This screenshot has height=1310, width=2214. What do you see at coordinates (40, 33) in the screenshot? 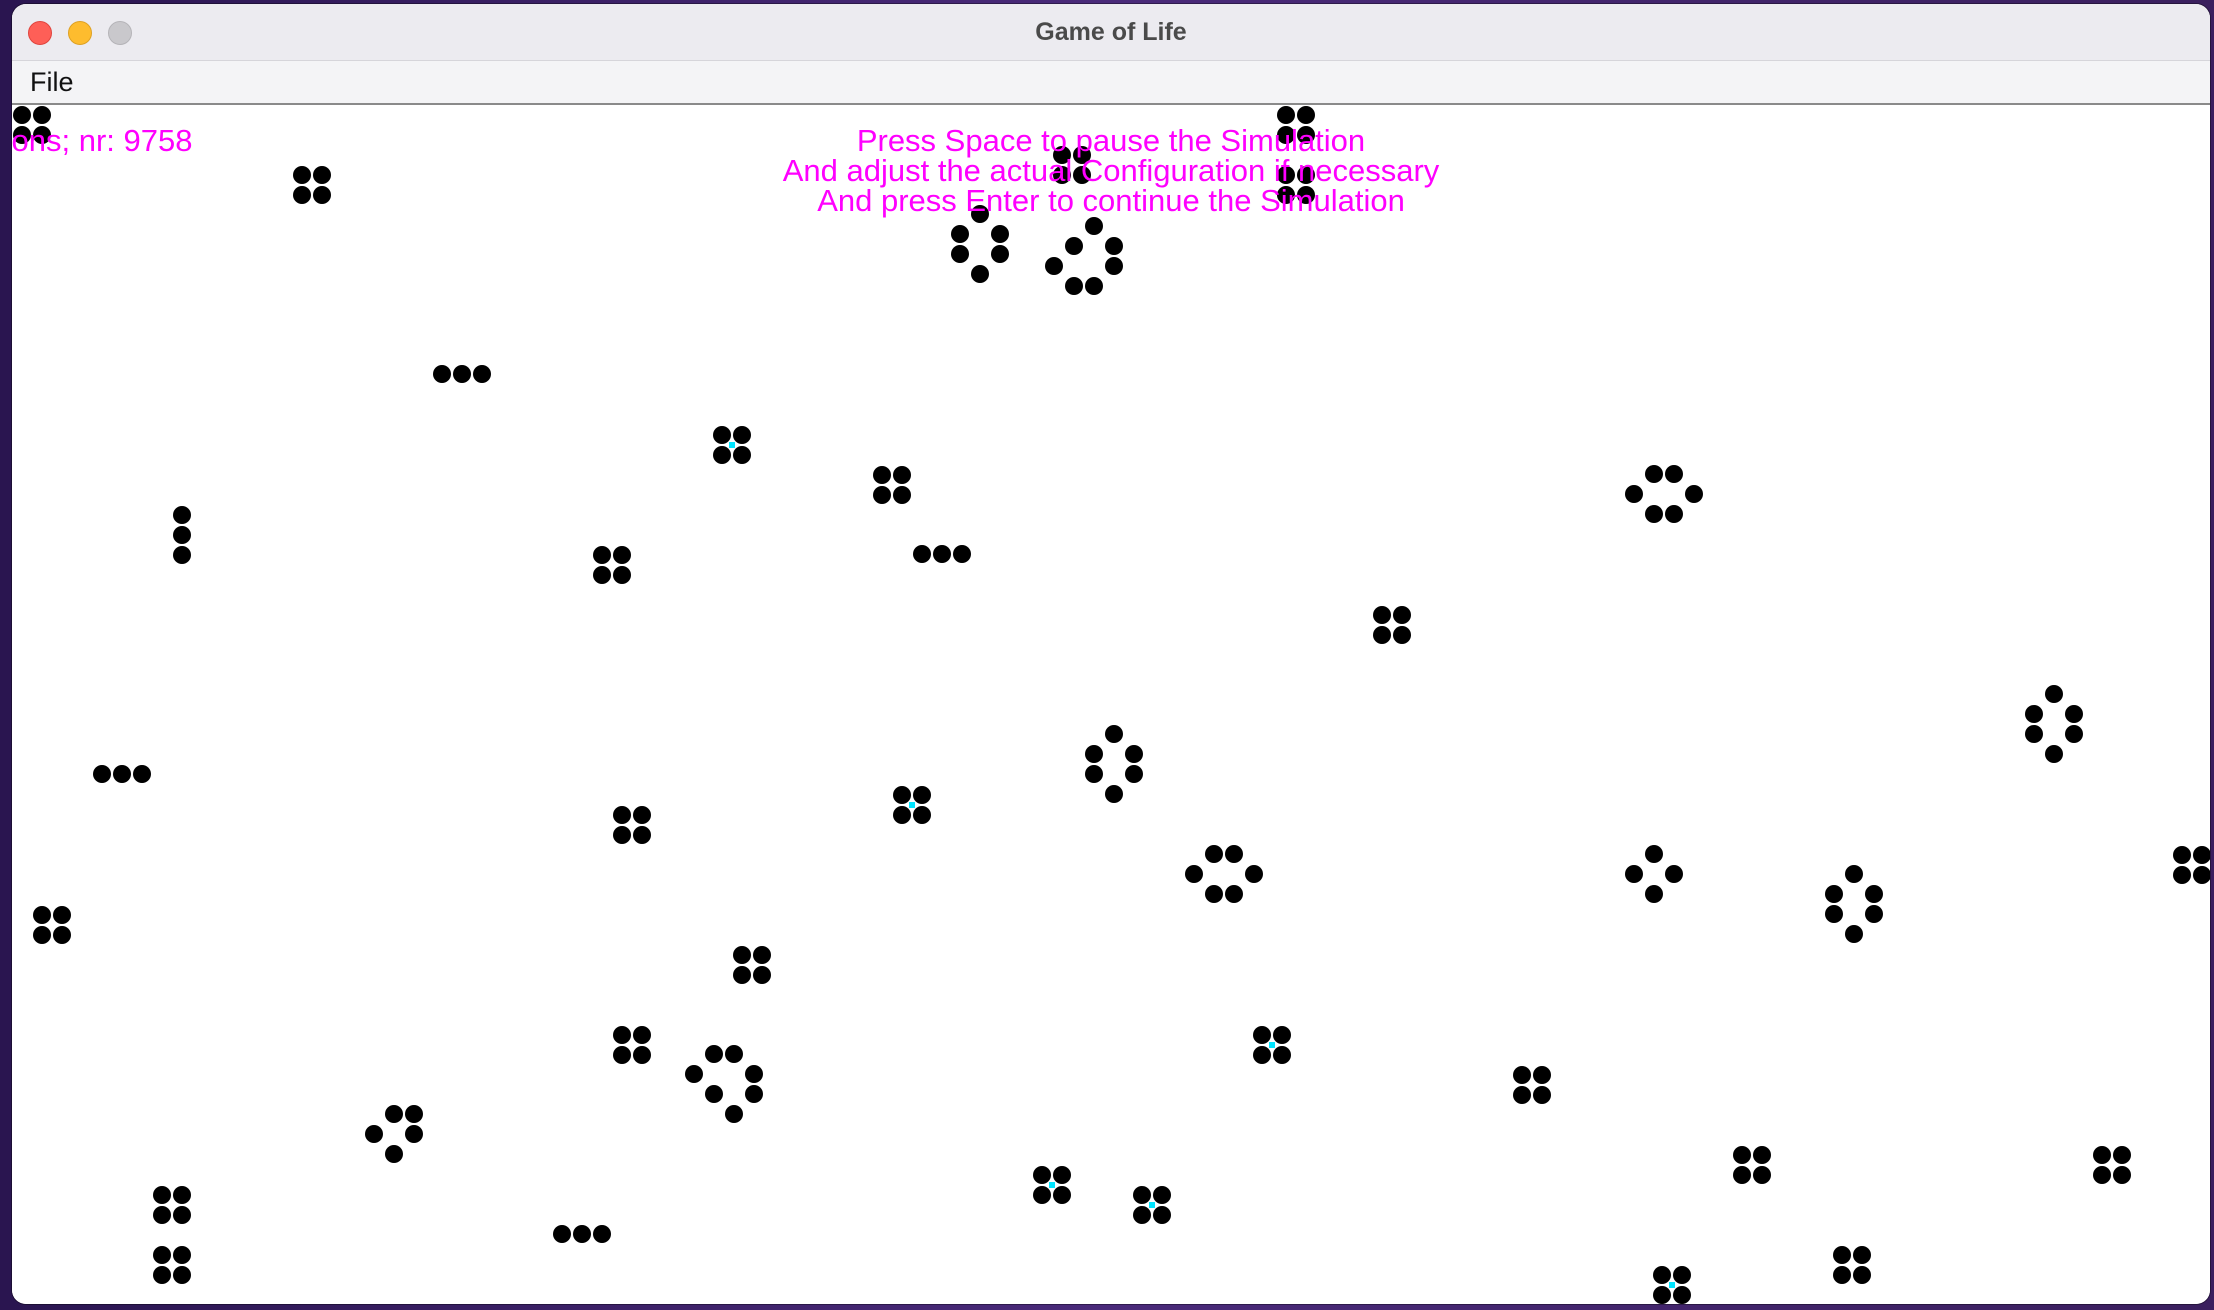
I see `close-button` at bounding box center [40, 33].